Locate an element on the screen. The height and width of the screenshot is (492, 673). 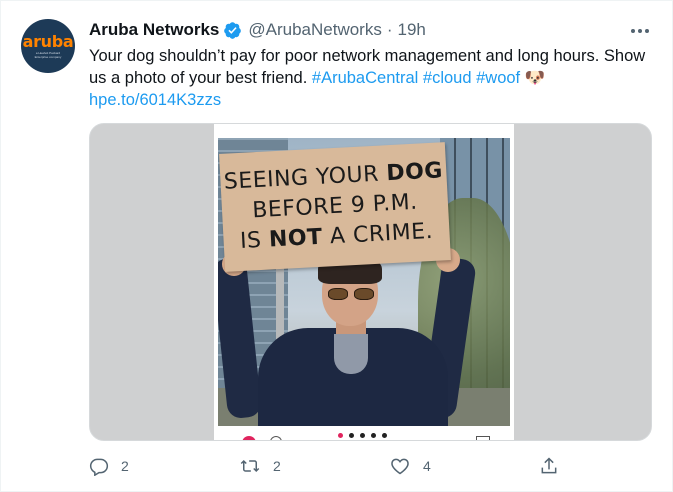
retweet-count: 2 is located at coordinates (277, 466).